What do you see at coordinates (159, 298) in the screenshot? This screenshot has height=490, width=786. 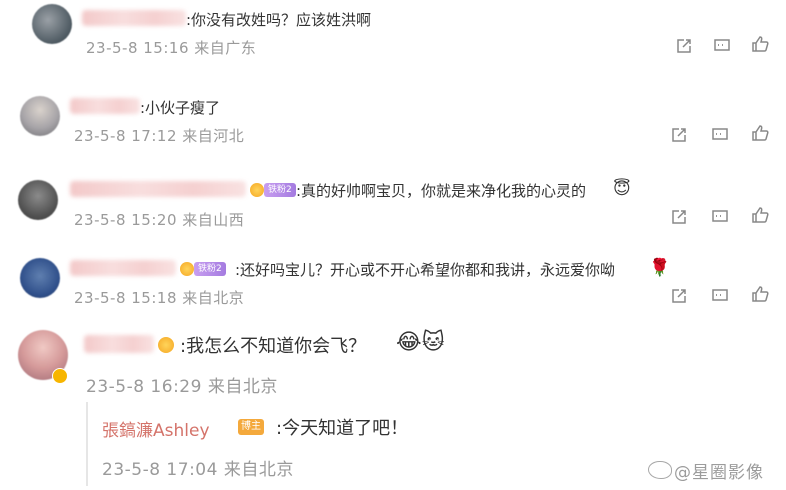 I see `comment-meta: 23-5-8 15:18 来自北京` at bounding box center [159, 298].